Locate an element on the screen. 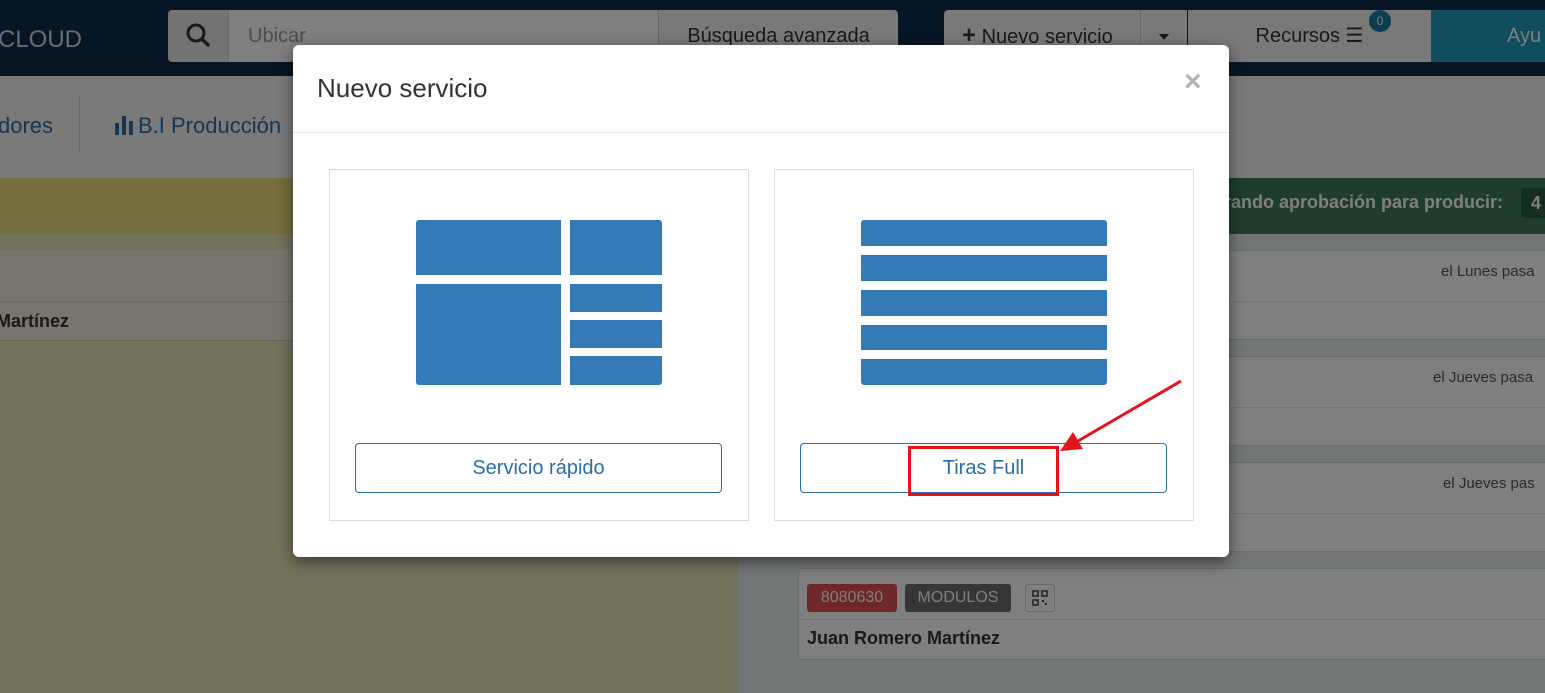 The height and width of the screenshot is (693, 1545). strips-layout-icon is located at coordinates (984, 302).